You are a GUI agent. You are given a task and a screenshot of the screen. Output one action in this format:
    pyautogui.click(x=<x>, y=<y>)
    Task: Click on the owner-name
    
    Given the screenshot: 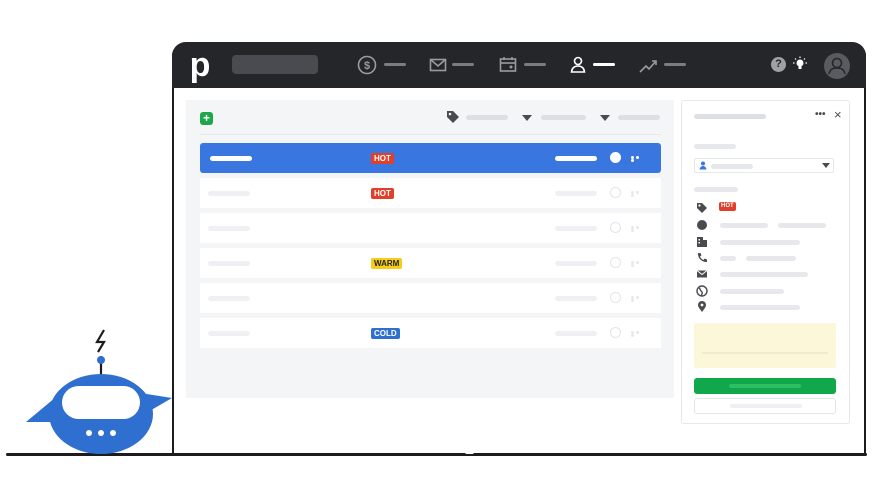 What is the action you would take?
    pyautogui.click(x=732, y=166)
    